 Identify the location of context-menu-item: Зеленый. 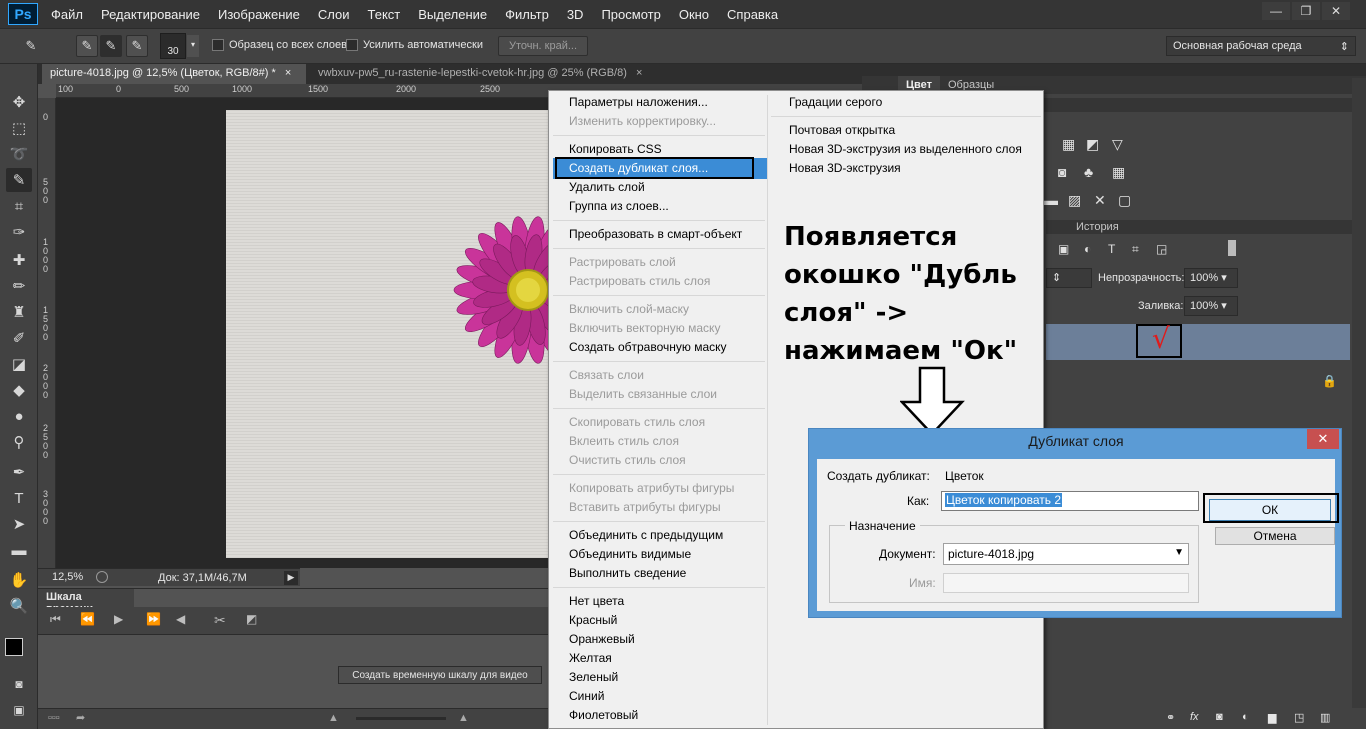
(593, 677).